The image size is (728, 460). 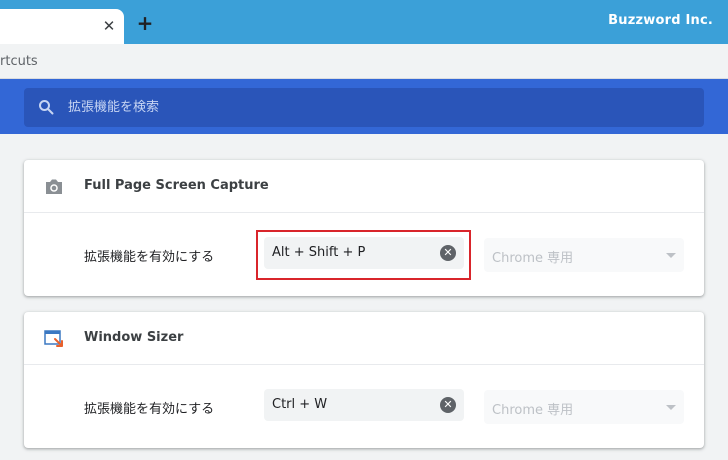 What do you see at coordinates (46, 107) in the screenshot?
I see `search-icon` at bounding box center [46, 107].